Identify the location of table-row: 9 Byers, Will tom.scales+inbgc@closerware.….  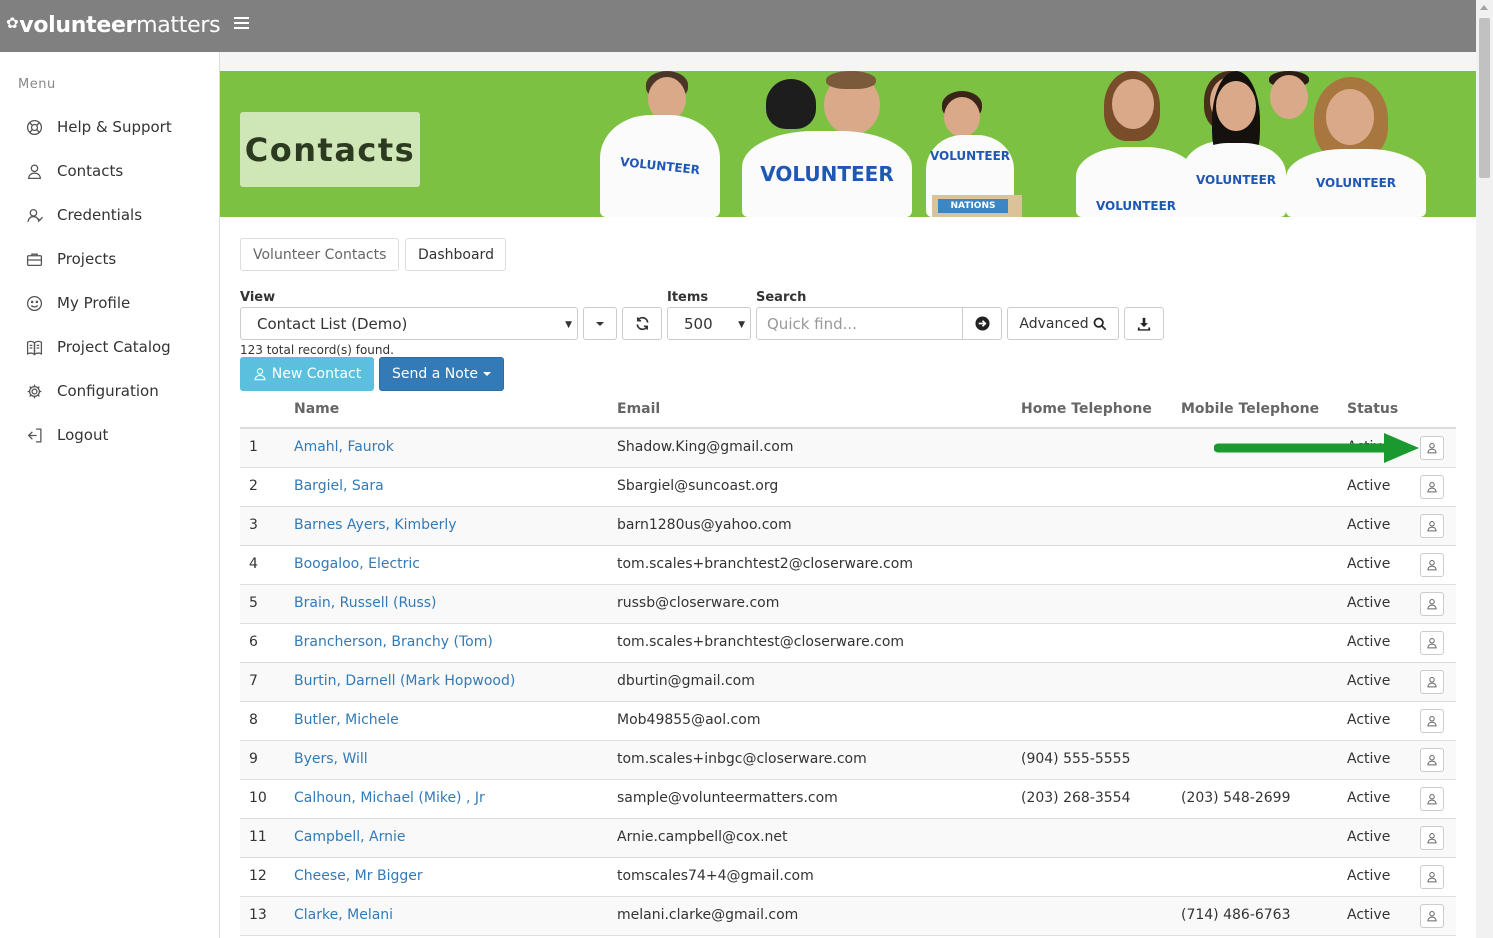
(848, 760).